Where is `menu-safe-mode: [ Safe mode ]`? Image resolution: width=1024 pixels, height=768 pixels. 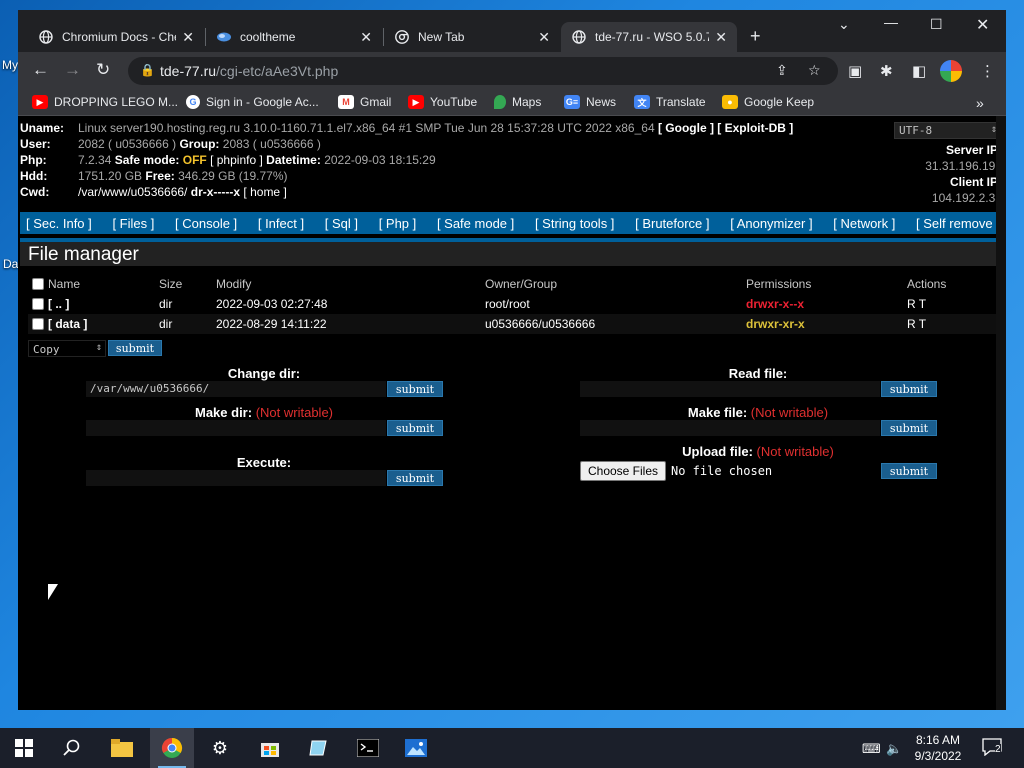
menu-safe-mode: [ Safe mode ] is located at coordinates (475, 223).